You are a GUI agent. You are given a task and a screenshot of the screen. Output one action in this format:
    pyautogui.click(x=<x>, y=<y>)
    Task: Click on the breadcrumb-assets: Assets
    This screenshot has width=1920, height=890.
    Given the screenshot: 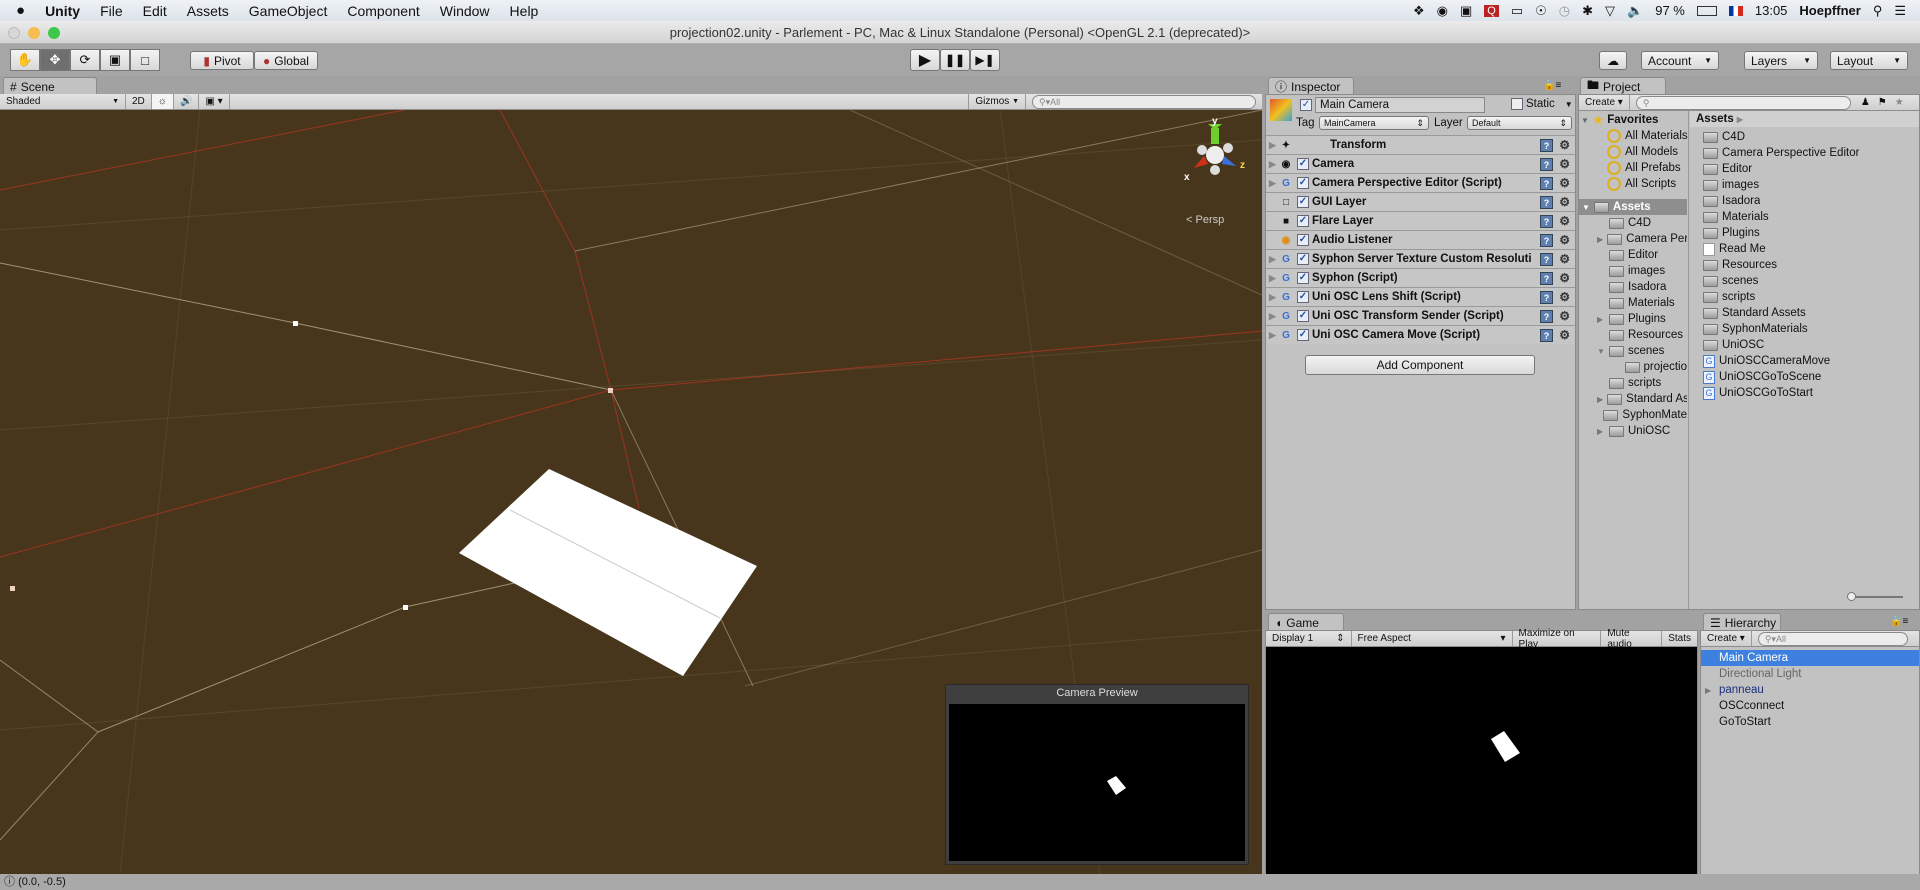 What is the action you would take?
    pyautogui.click(x=1715, y=119)
    